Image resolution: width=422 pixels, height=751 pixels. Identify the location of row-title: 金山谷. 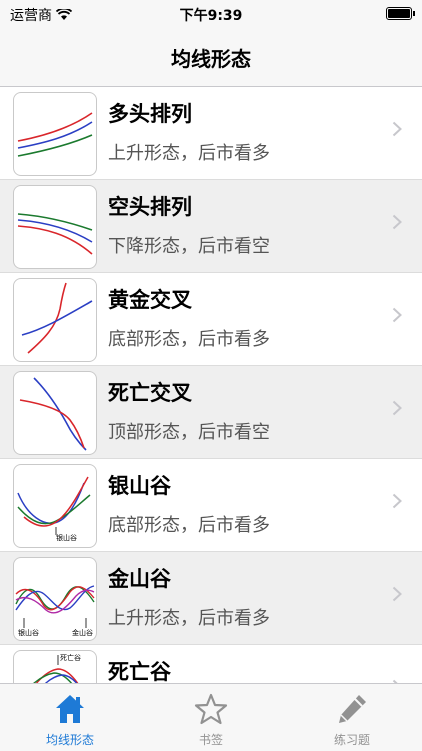
(139, 579).